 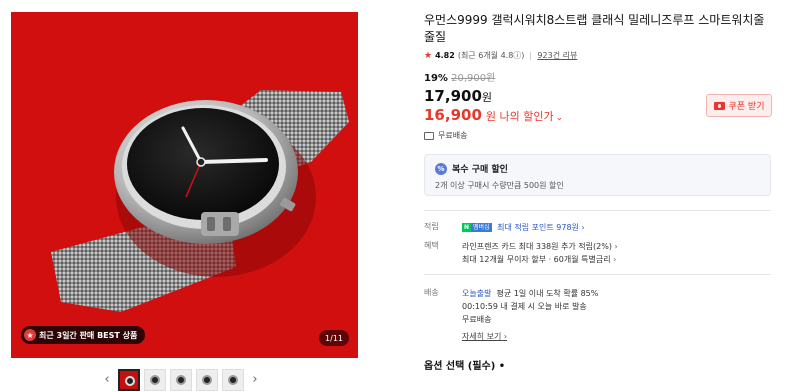 What do you see at coordinates (719, 105) in the screenshot?
I see `coupon-icon` at bounding box center [719, 105].